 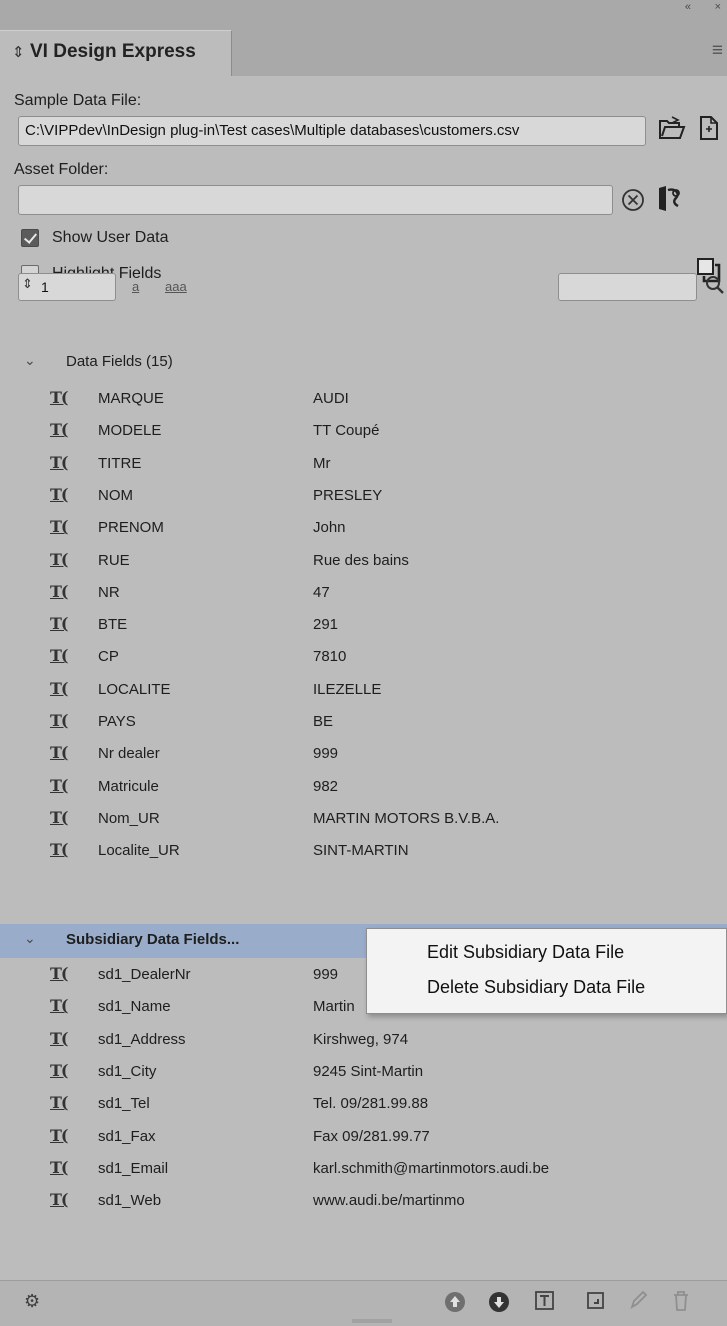 I want to click on record-stepper-arrows-icon: ⇕, so click(x=27, y=284).